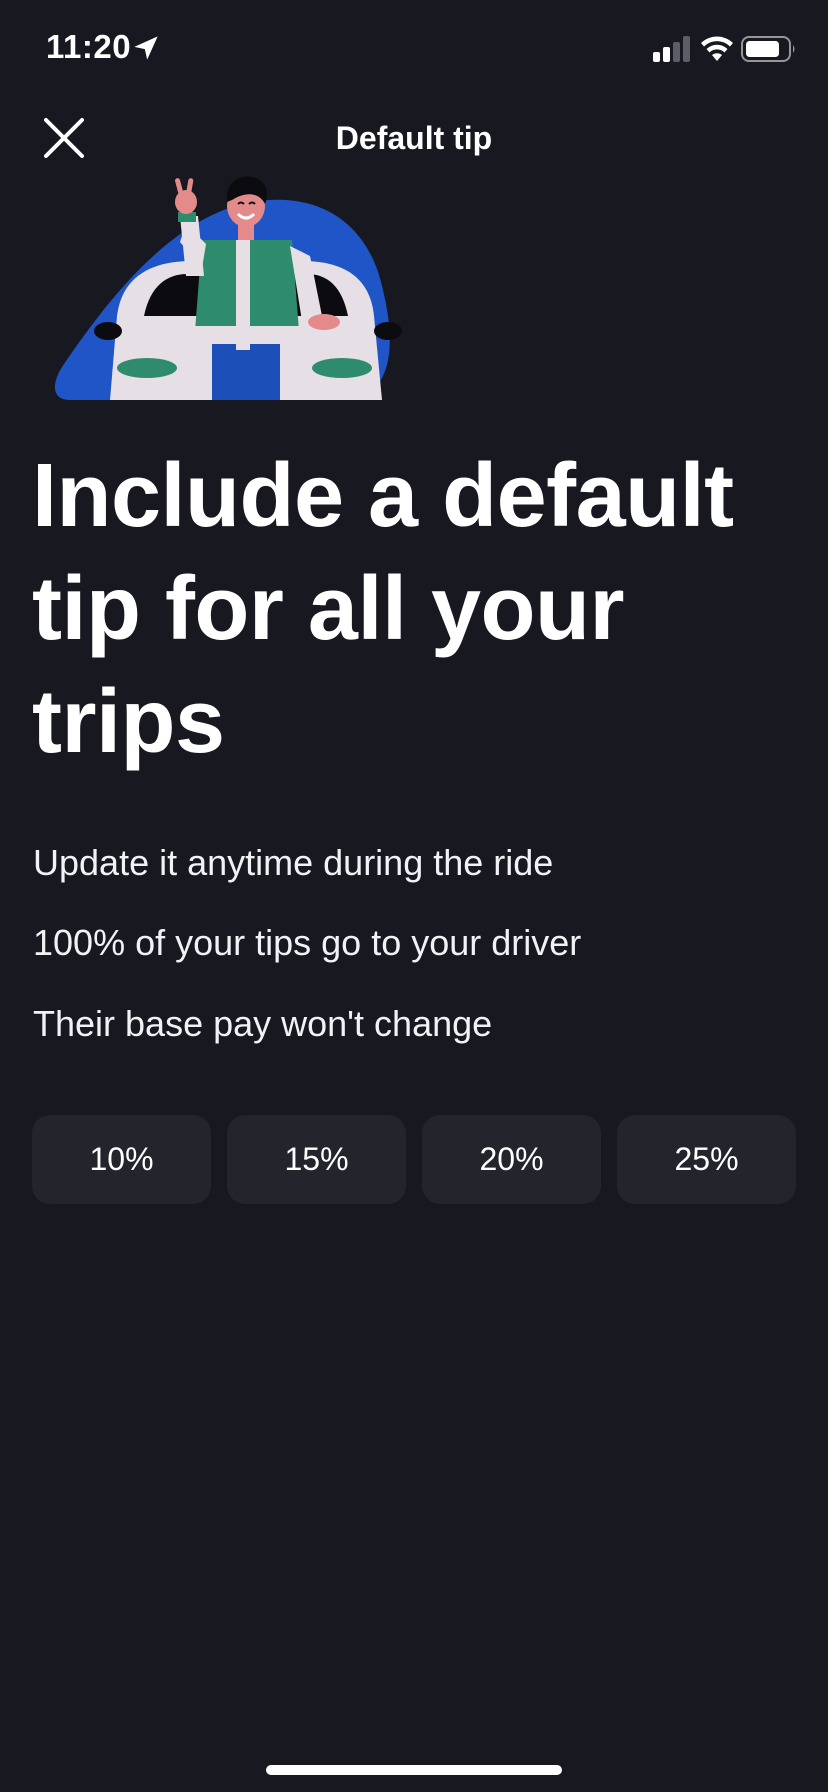 The image size is (828, 1792). Describe the element at coordinates (717, 48) in the screenshot. I see `wifi-icon` at that location.